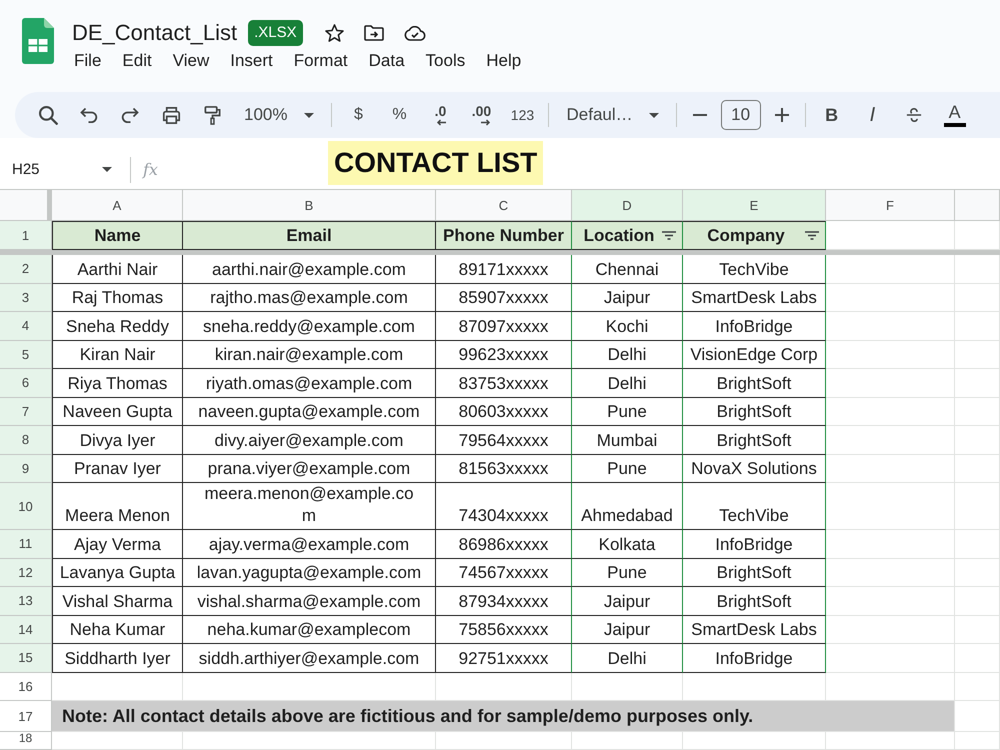  I want to click on table-cell: prana.viyer@example.com, so click(309, 468).